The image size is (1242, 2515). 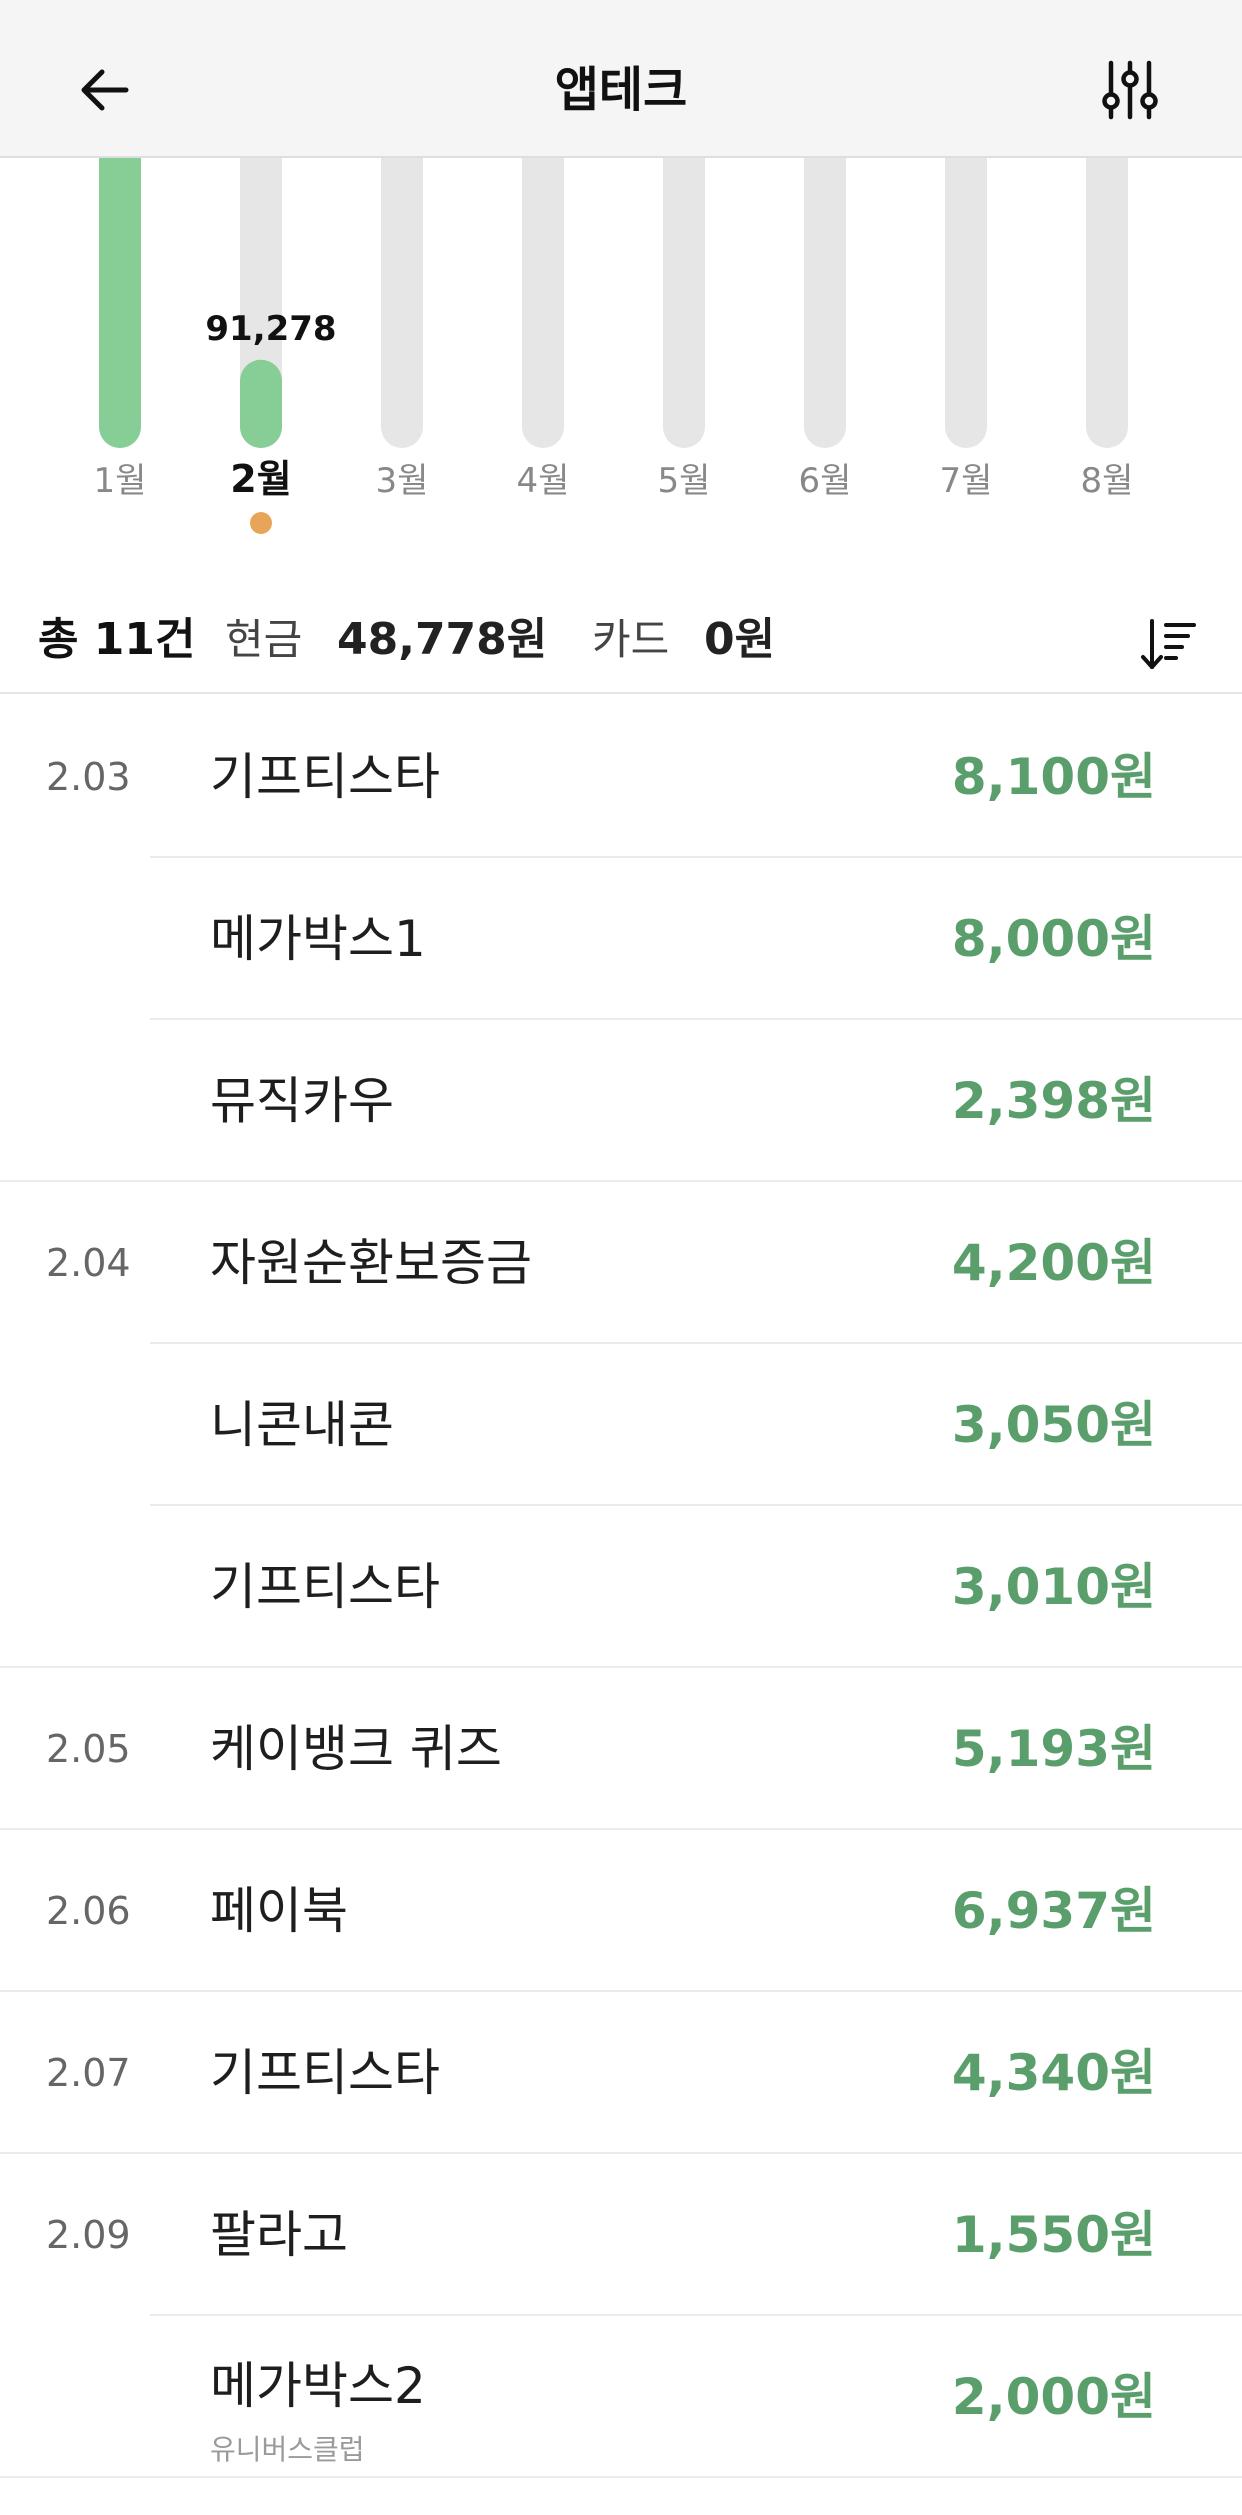 I want to click on summary-bar: 총 11건 현금 48,778원 카드 0원, so click(x=621, y=638).